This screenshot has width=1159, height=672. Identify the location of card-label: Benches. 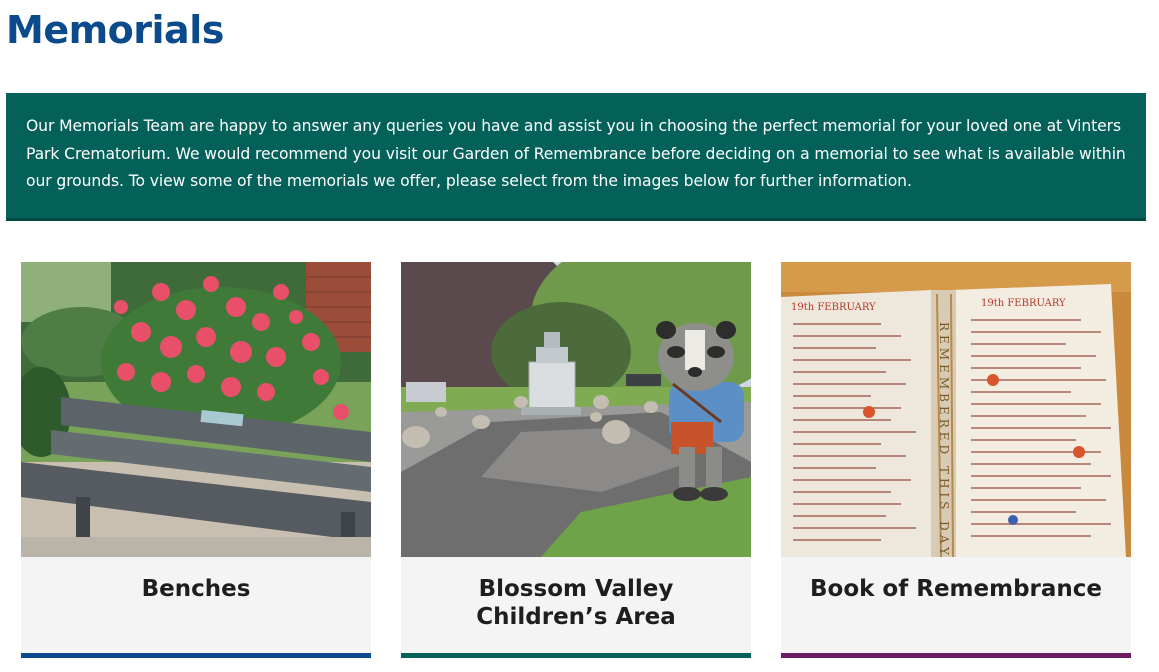
(196, 589).